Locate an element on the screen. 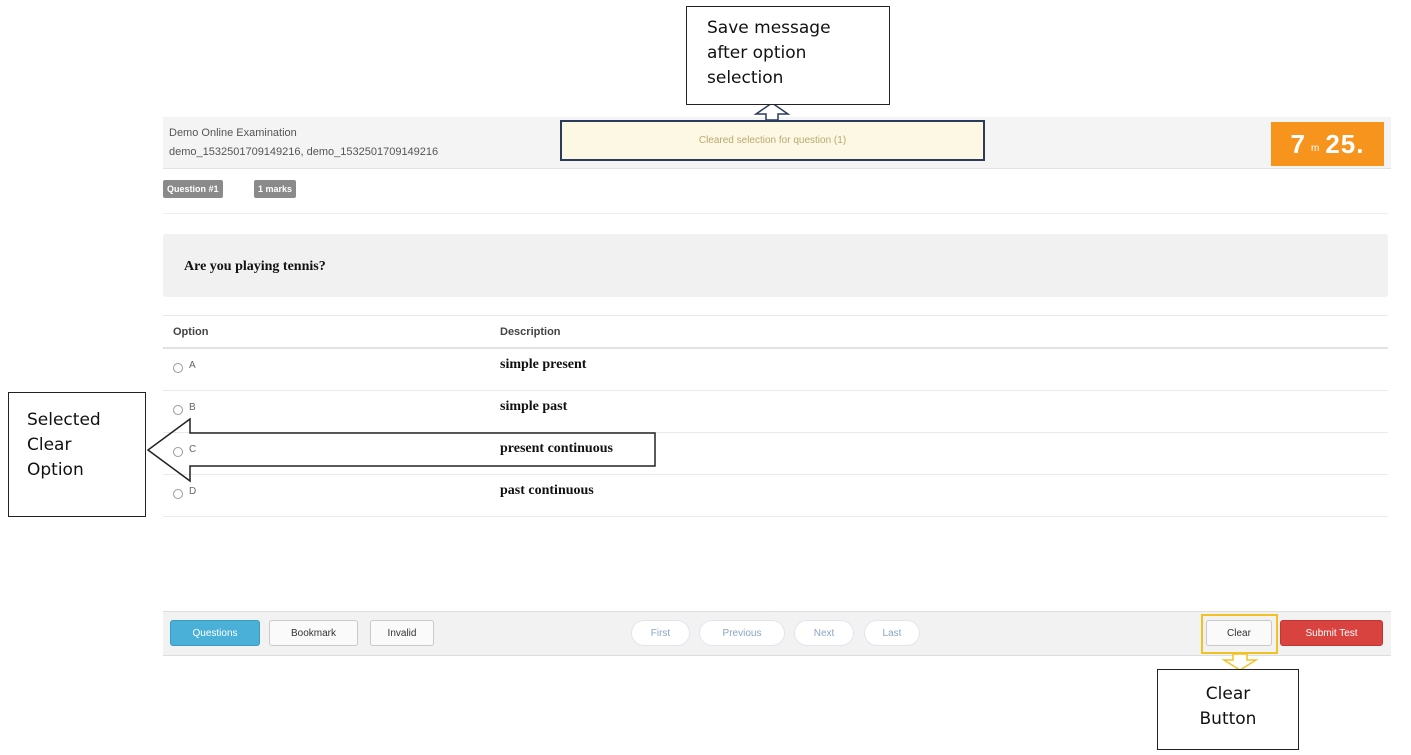  option-row-d: D past continuous is located at coordinates (775, 496).